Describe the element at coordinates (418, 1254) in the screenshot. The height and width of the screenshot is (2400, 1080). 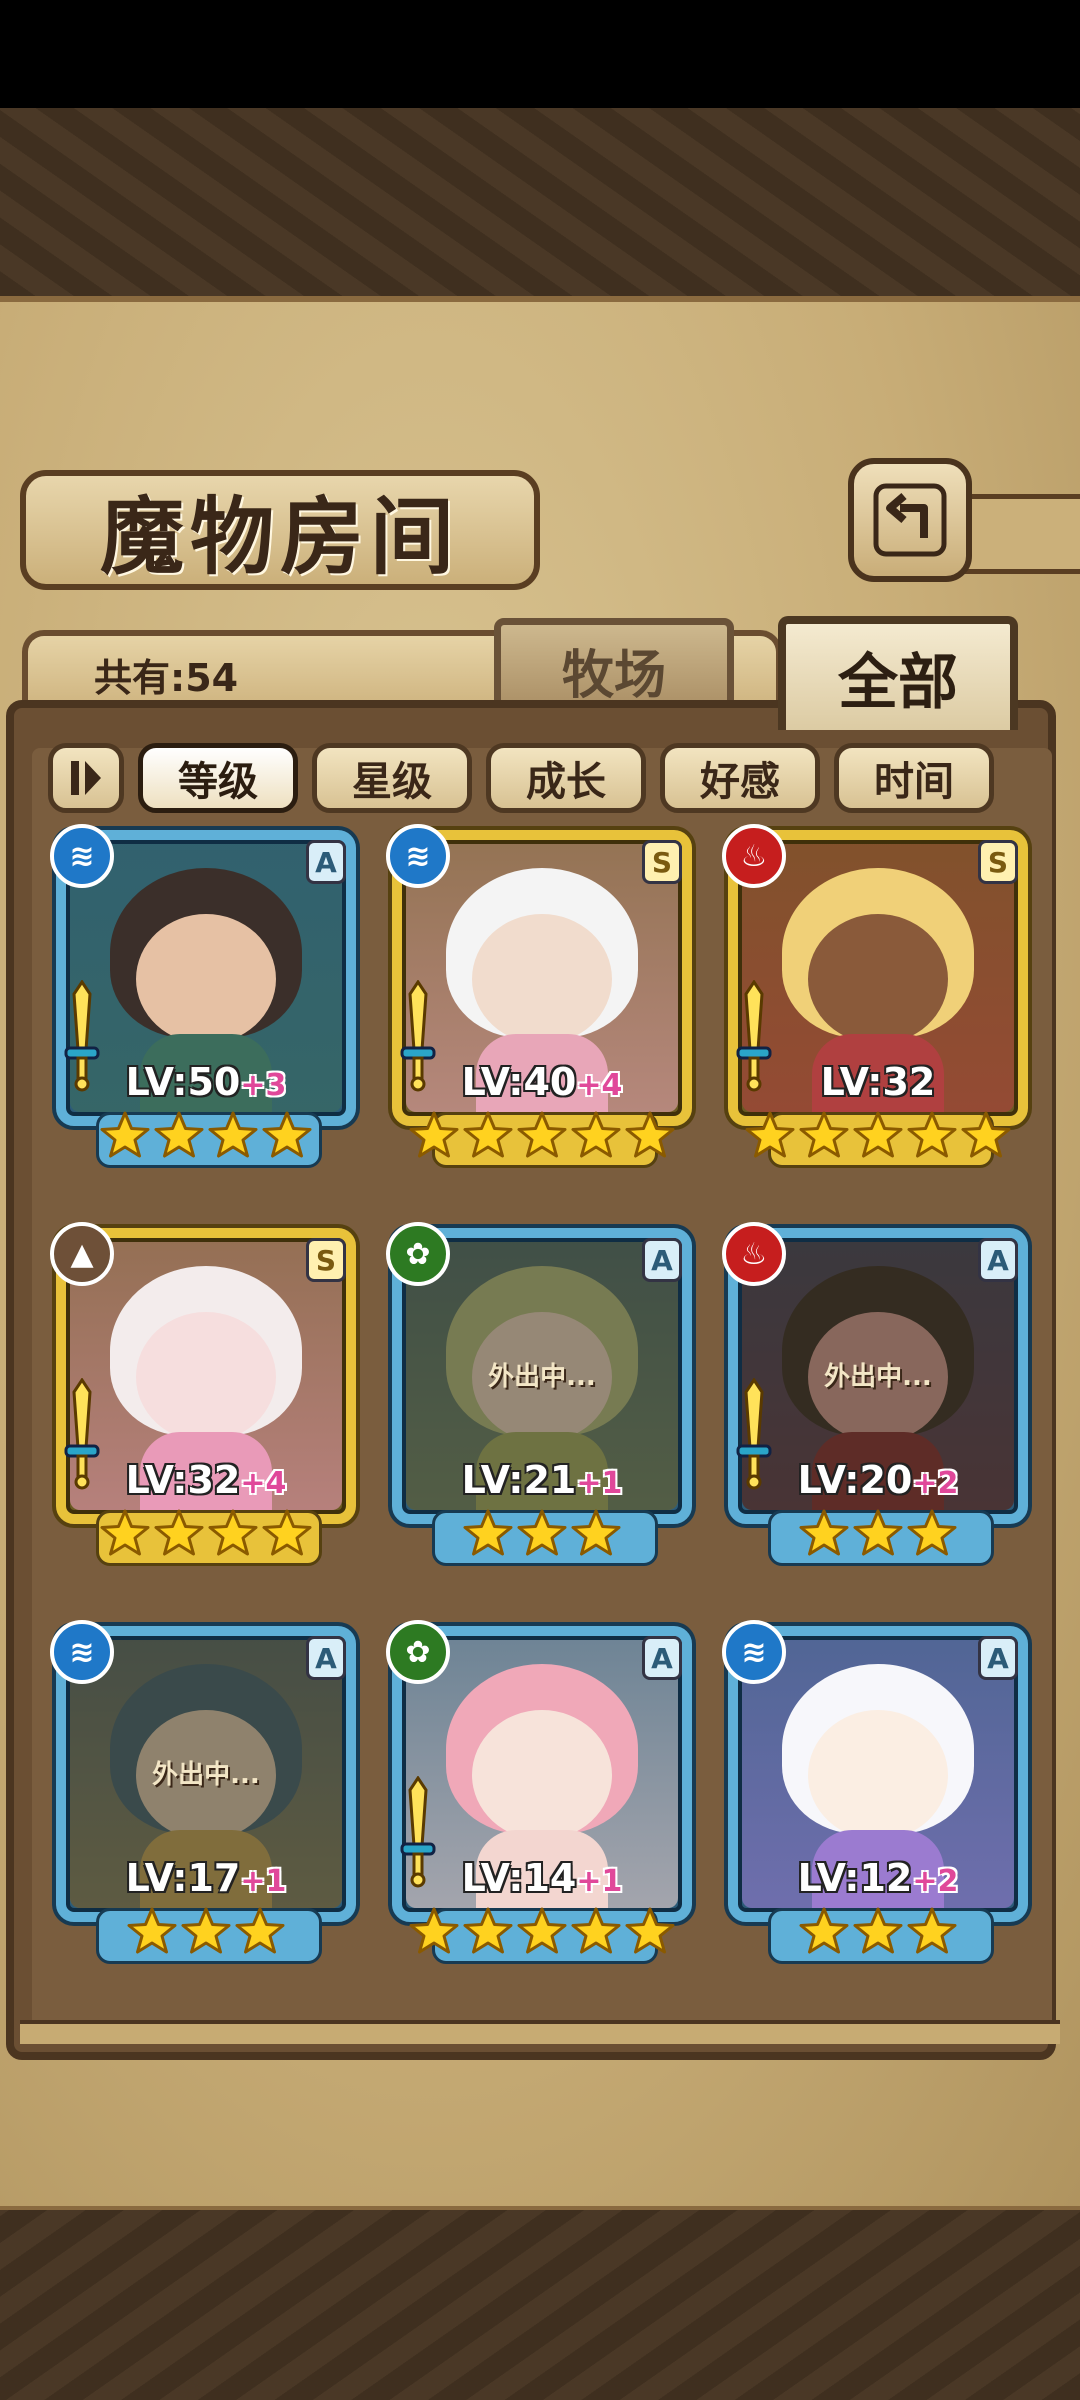
I see `leaf-element-icon: ✿` at that location.